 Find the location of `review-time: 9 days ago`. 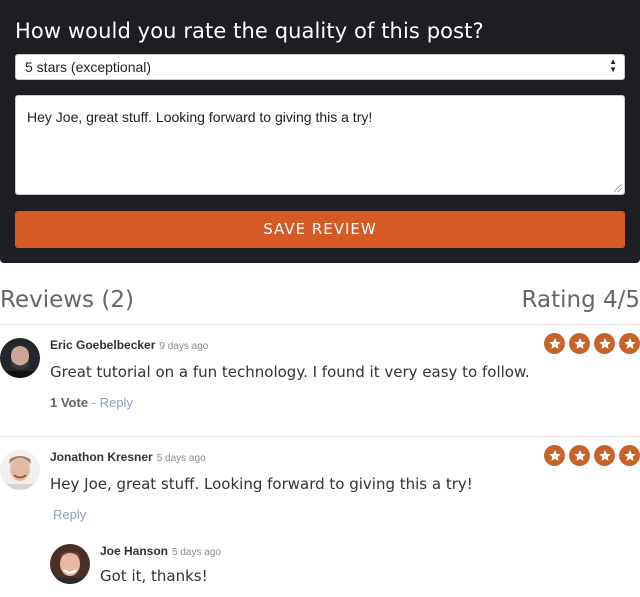

review-time: 9 days ago is located at coordinates (184, 346).